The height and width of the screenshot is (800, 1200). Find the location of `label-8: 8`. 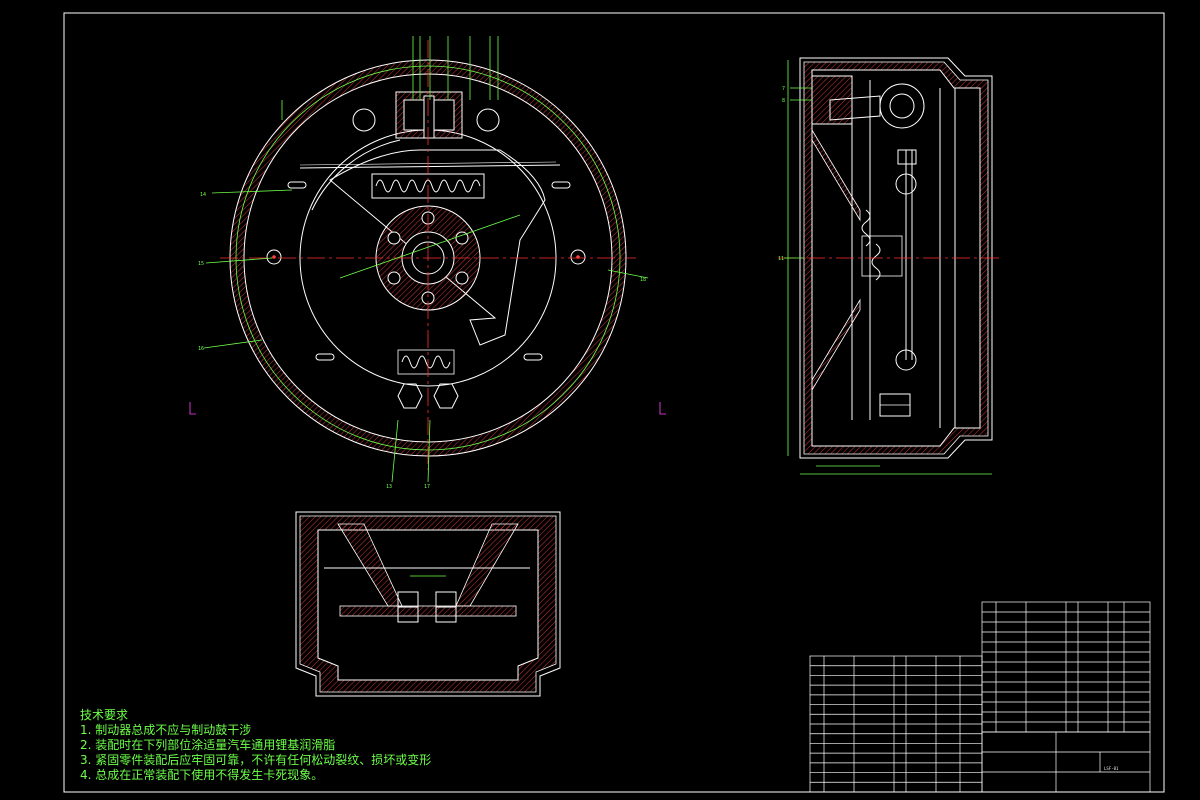

label-8: 8 is located at coordinates (783, 101).